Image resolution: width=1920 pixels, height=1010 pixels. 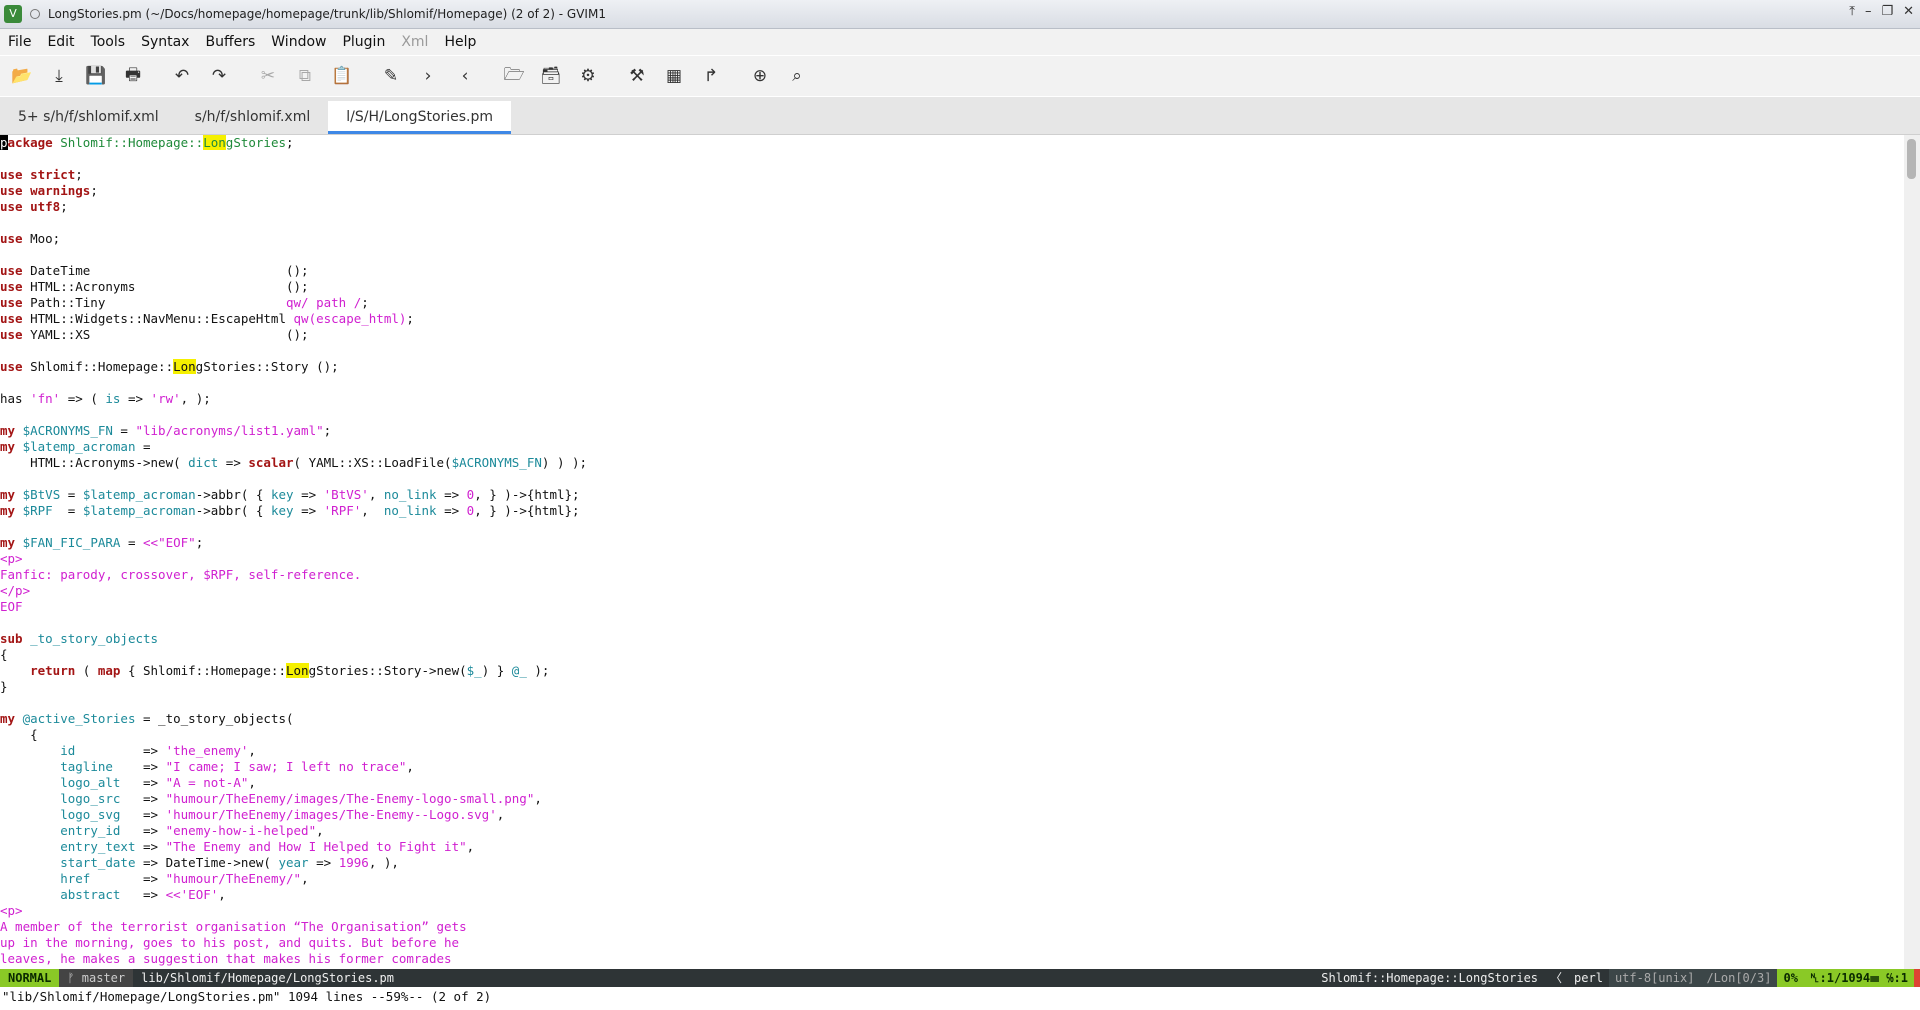 What do you see at coordinates (342, 76) in the screenshot?
I see `paste-icon: 📋` at bounding box center [342, 76].